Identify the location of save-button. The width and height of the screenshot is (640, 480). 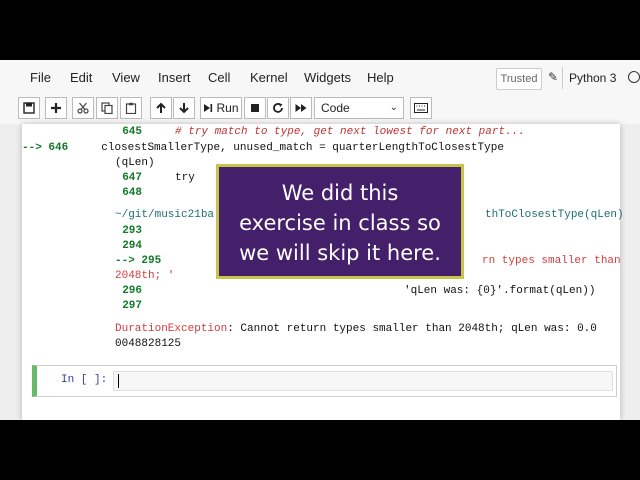
(29, 108).